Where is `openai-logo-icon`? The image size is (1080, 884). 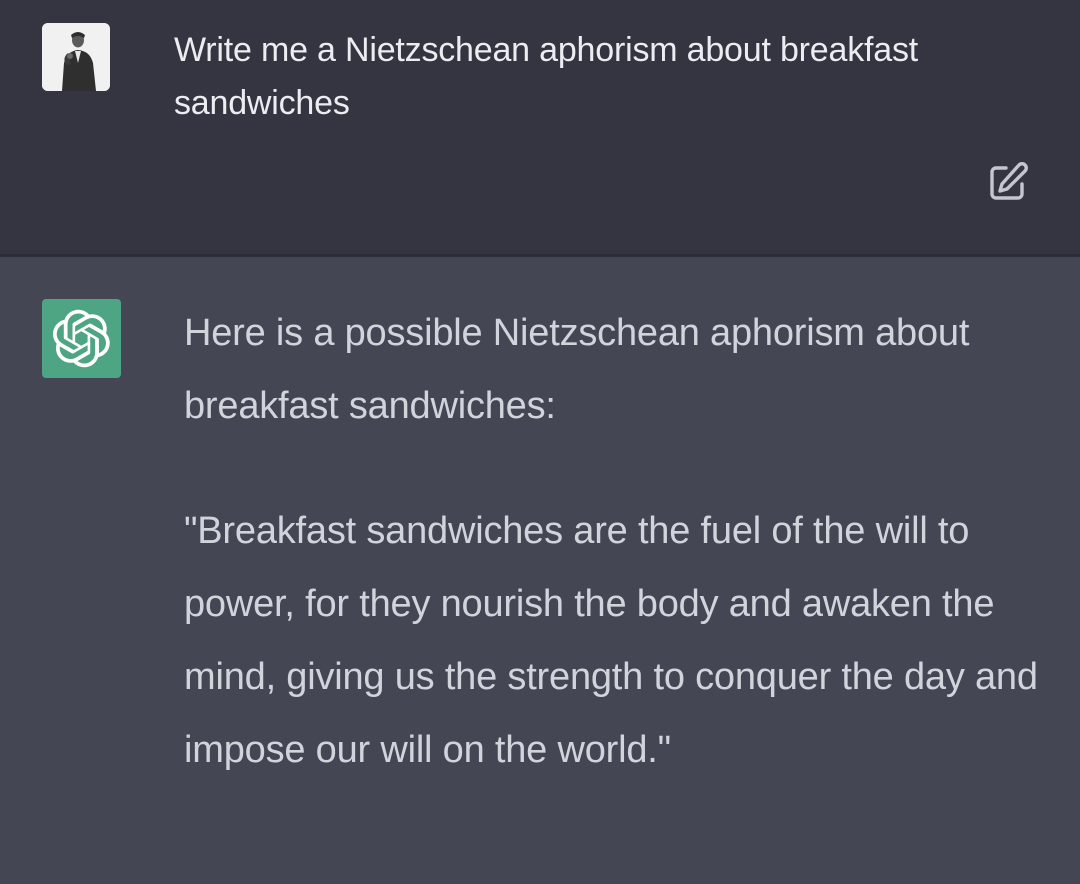
openai-logo-icon is located at coordinates (81, 338).